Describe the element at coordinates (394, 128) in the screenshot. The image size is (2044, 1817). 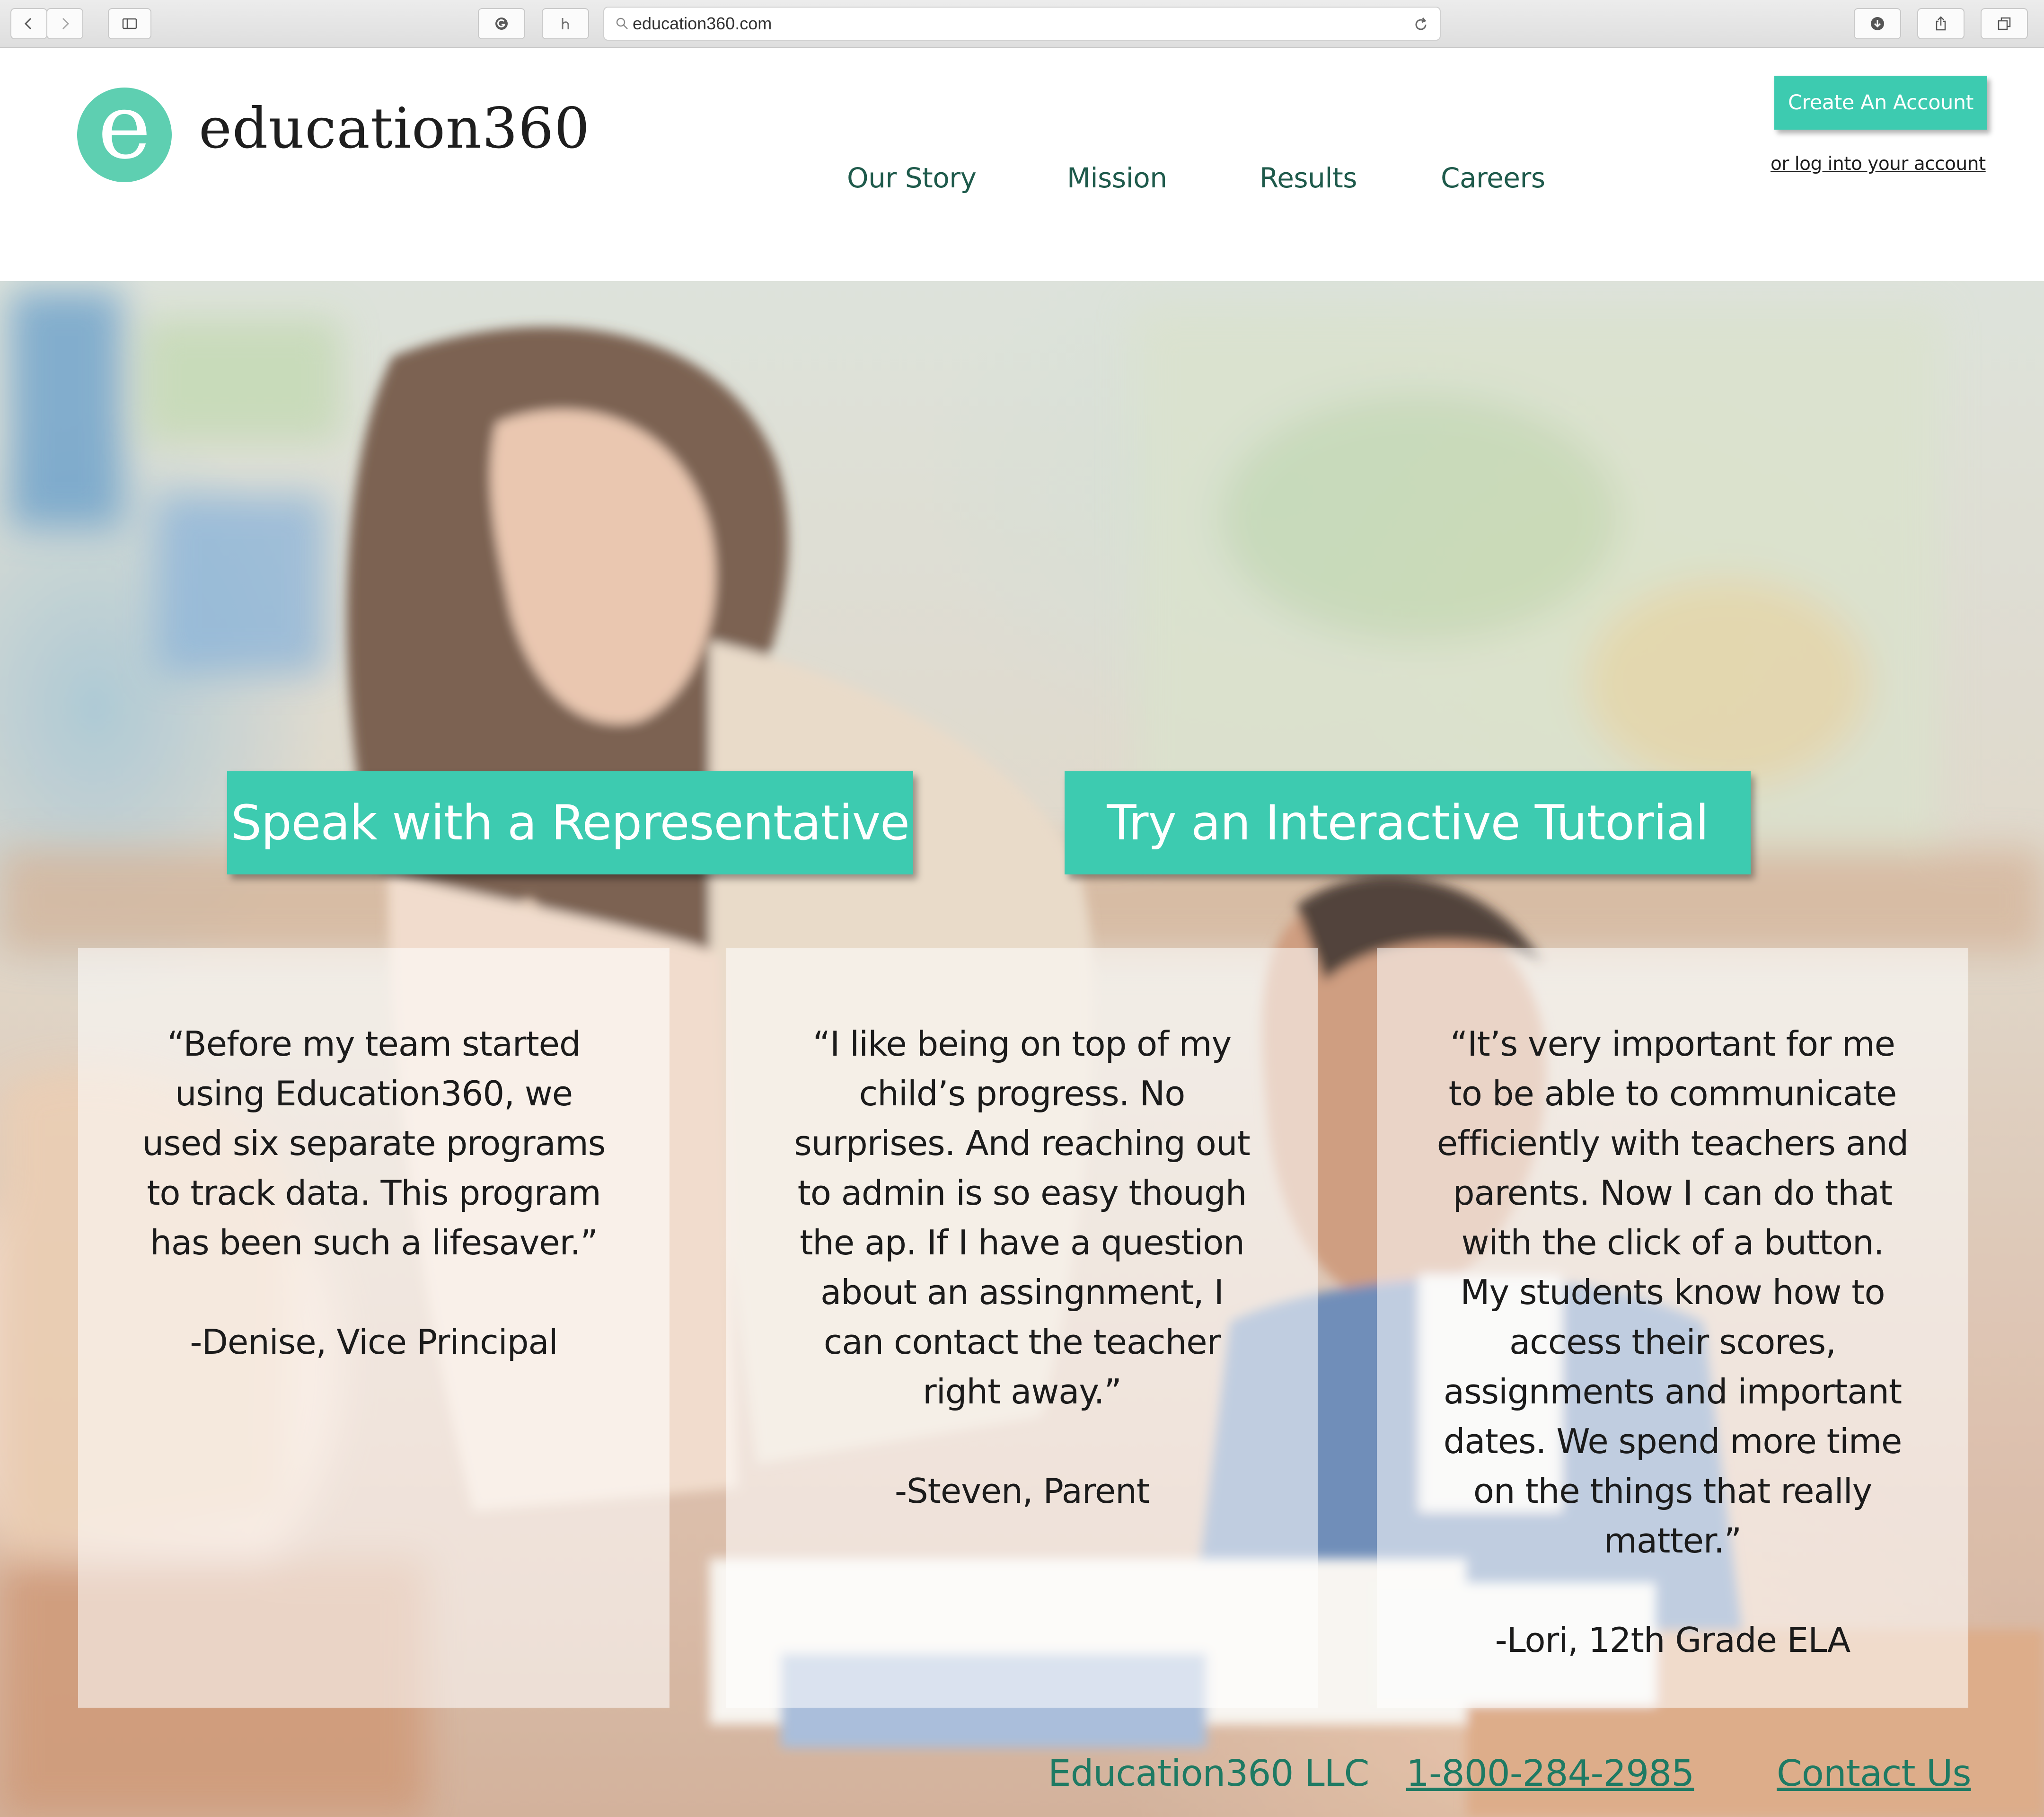
I see `brand-name: education360` at that location.